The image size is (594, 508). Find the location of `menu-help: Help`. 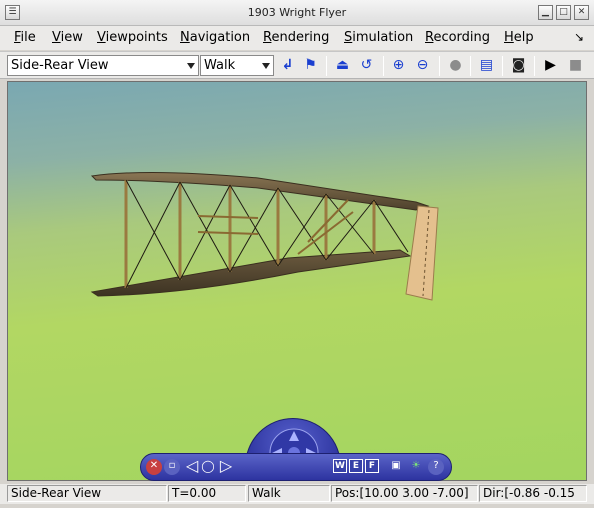

menu-help: Help is located at coordinates (519, 37).